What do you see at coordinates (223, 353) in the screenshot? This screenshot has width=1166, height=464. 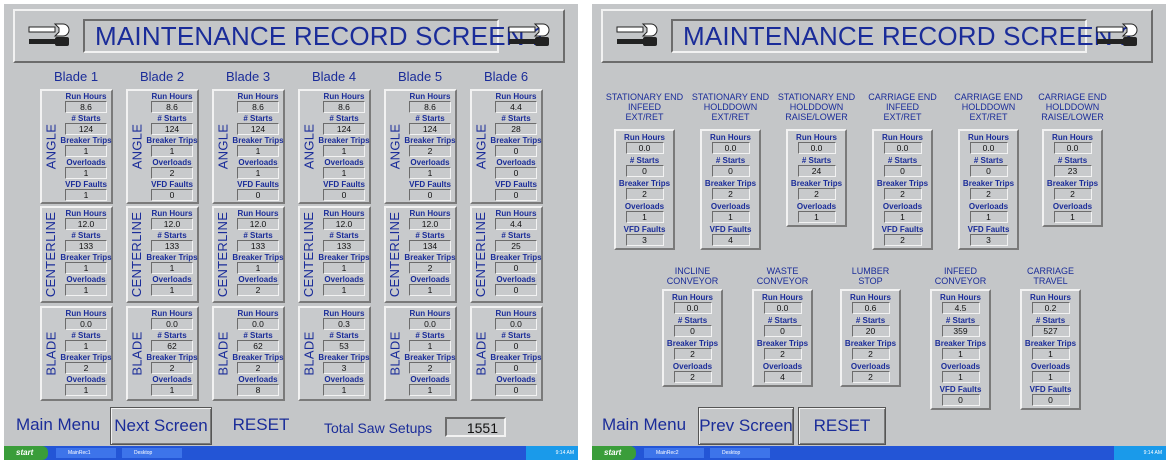 I see `group-label-text: BLADE` at bounding box center [223, 353].